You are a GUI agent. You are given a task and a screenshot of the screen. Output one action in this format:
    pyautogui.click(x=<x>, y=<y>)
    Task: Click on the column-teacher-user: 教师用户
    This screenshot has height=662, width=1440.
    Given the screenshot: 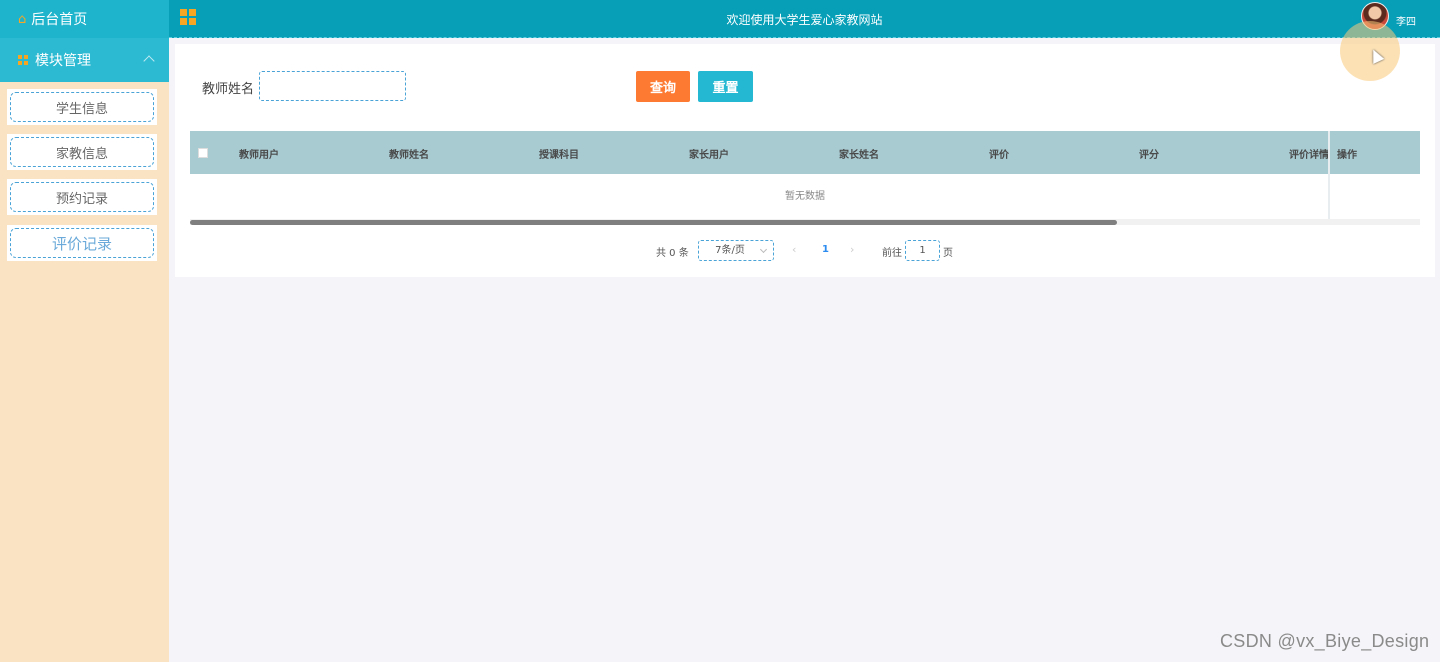 What is the action you would take?
    pyautogui.click(x=259, y=153)
    